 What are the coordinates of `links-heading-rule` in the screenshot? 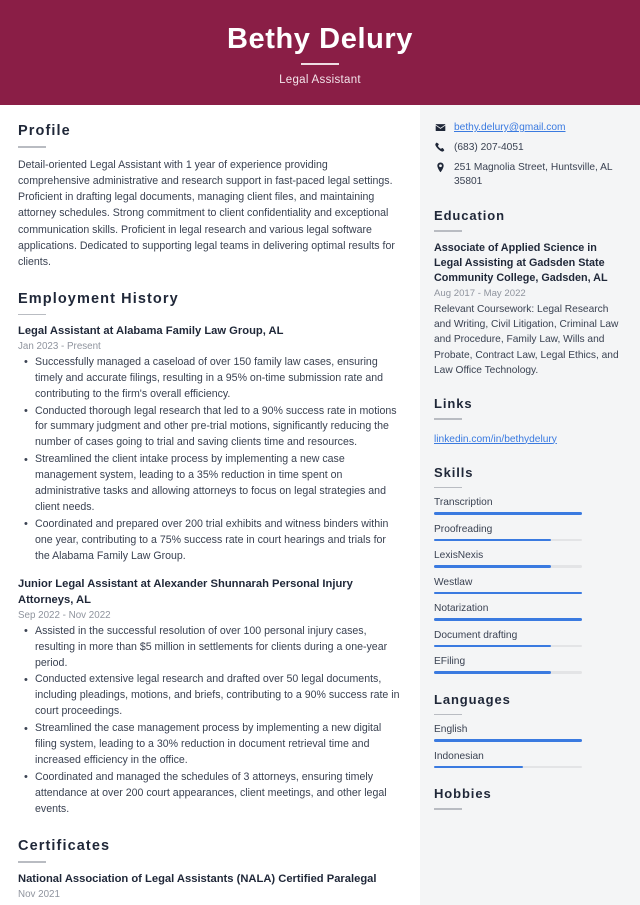 It's located at (448, 419).